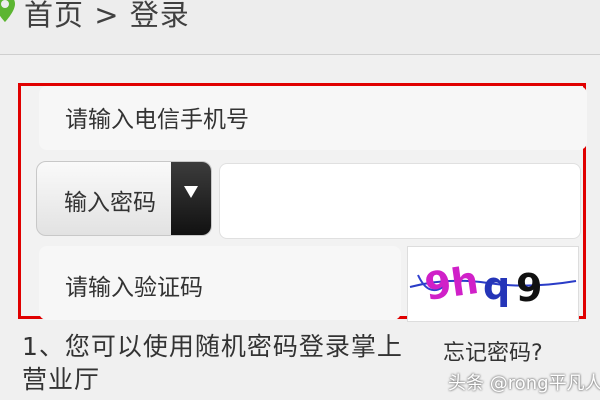 Image resolution: width=600 pixels, height=400 pixels. What do you see at coordinates (524, 383) in the screenshot?
I see `watermark: 头条 @rong平凡人9` at bounding box center [524, 383].